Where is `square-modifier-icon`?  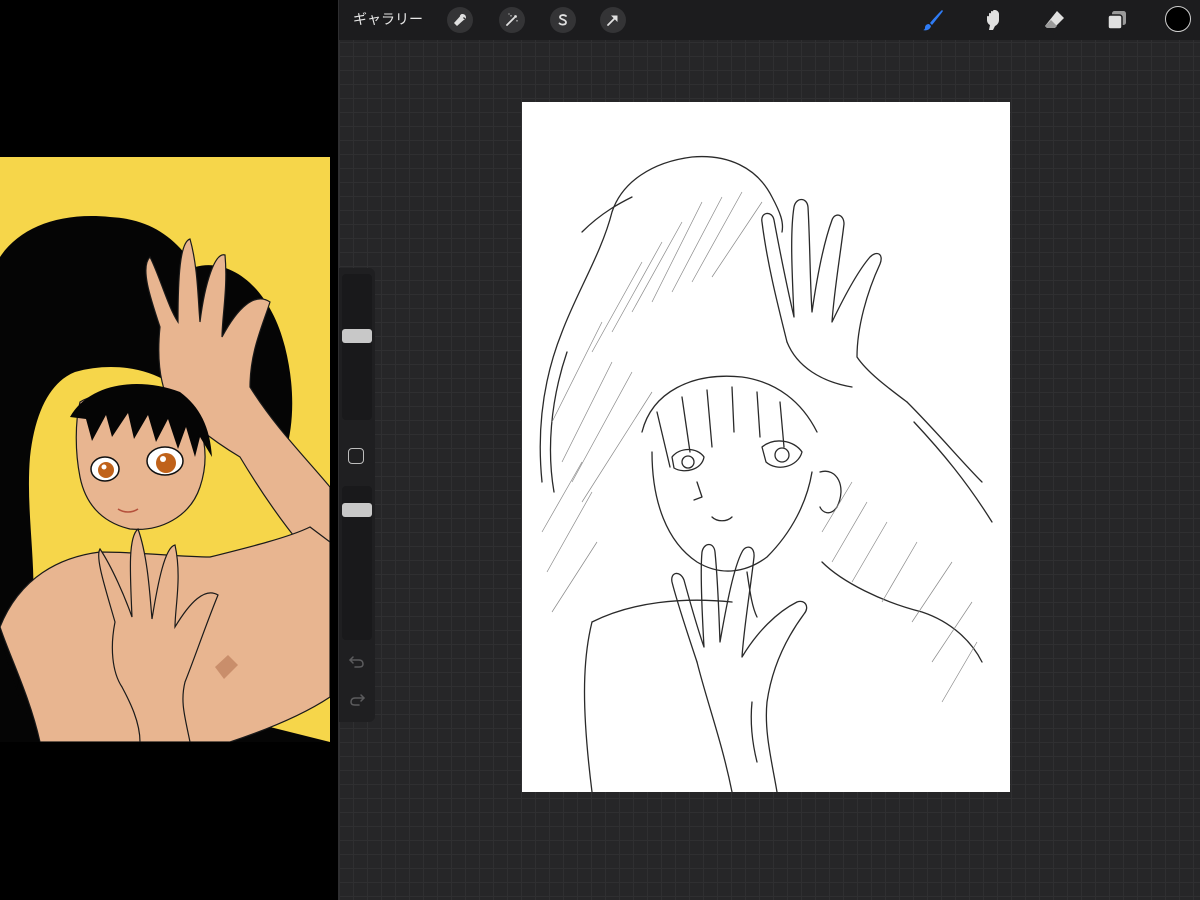 square-modifier-icon is located at coordinates (356, 456).